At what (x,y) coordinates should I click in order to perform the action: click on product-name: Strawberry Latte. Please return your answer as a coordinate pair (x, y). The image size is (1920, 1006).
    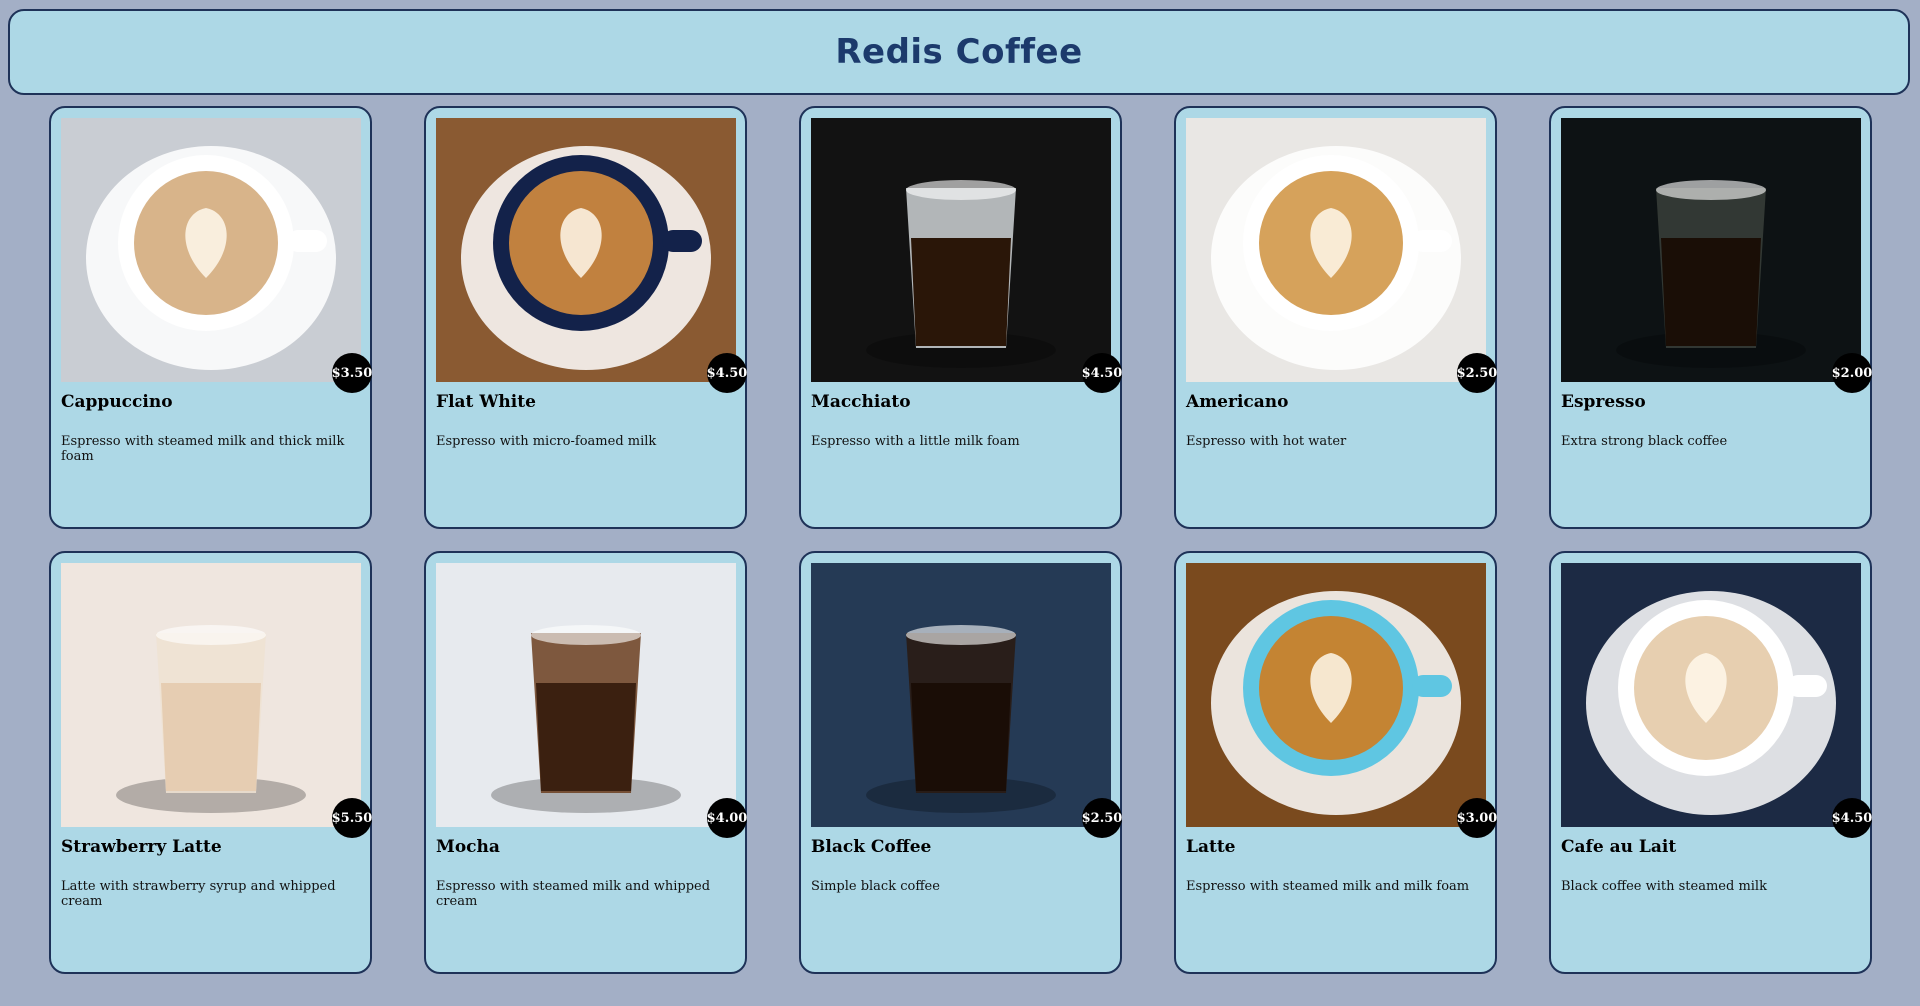
    Looking at the image, I should click on (141, 847).